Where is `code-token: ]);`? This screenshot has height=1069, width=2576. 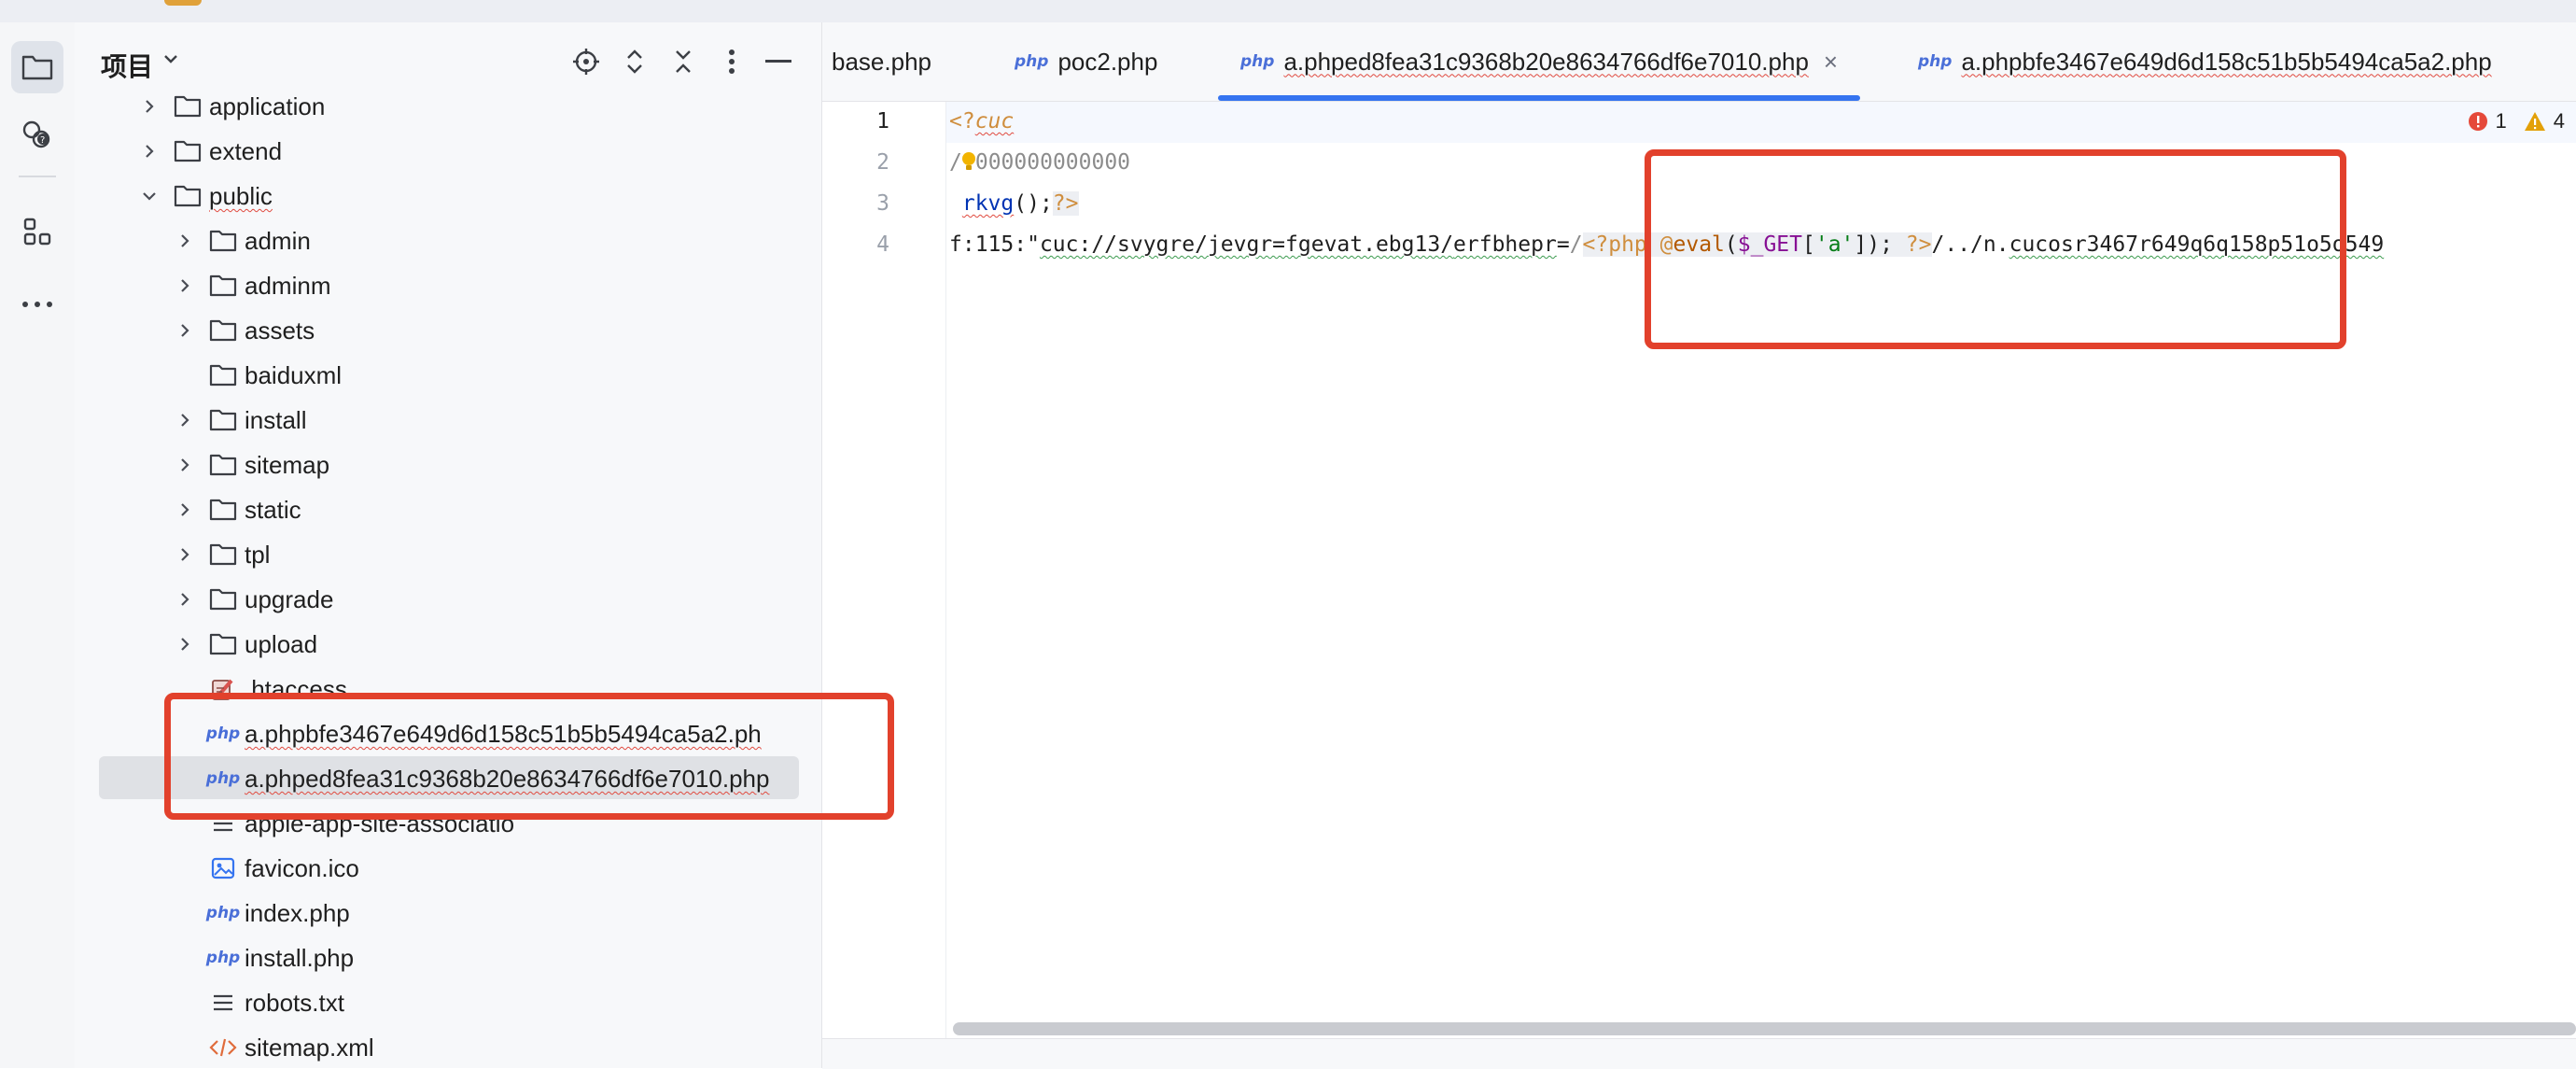 code-token: ]); is located at coordinates (1880, 244).